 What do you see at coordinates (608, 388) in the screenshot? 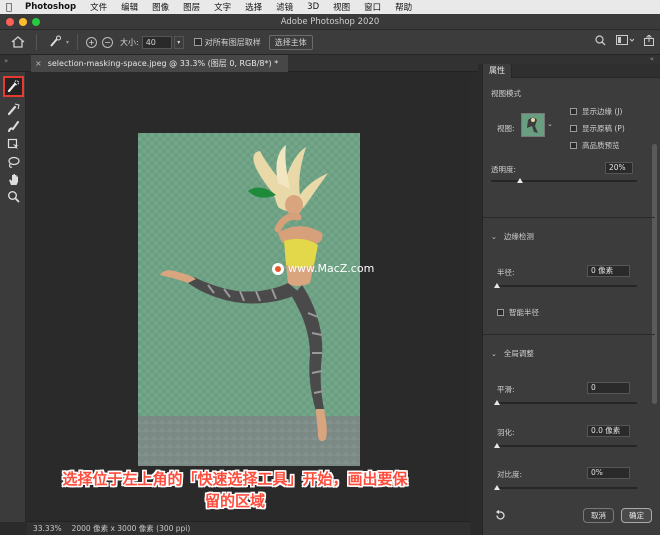
I see `smooth-input: 0` at bounding box center [608, 388].